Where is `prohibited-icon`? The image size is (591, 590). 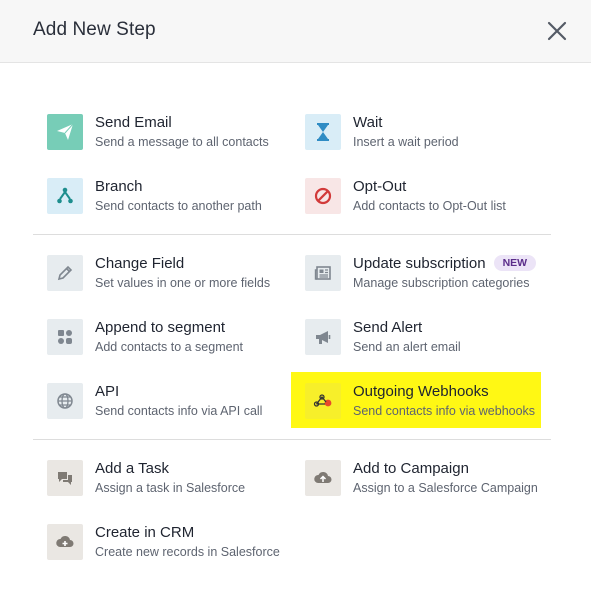
prohibited-icon is located at coordinates (323, 196).